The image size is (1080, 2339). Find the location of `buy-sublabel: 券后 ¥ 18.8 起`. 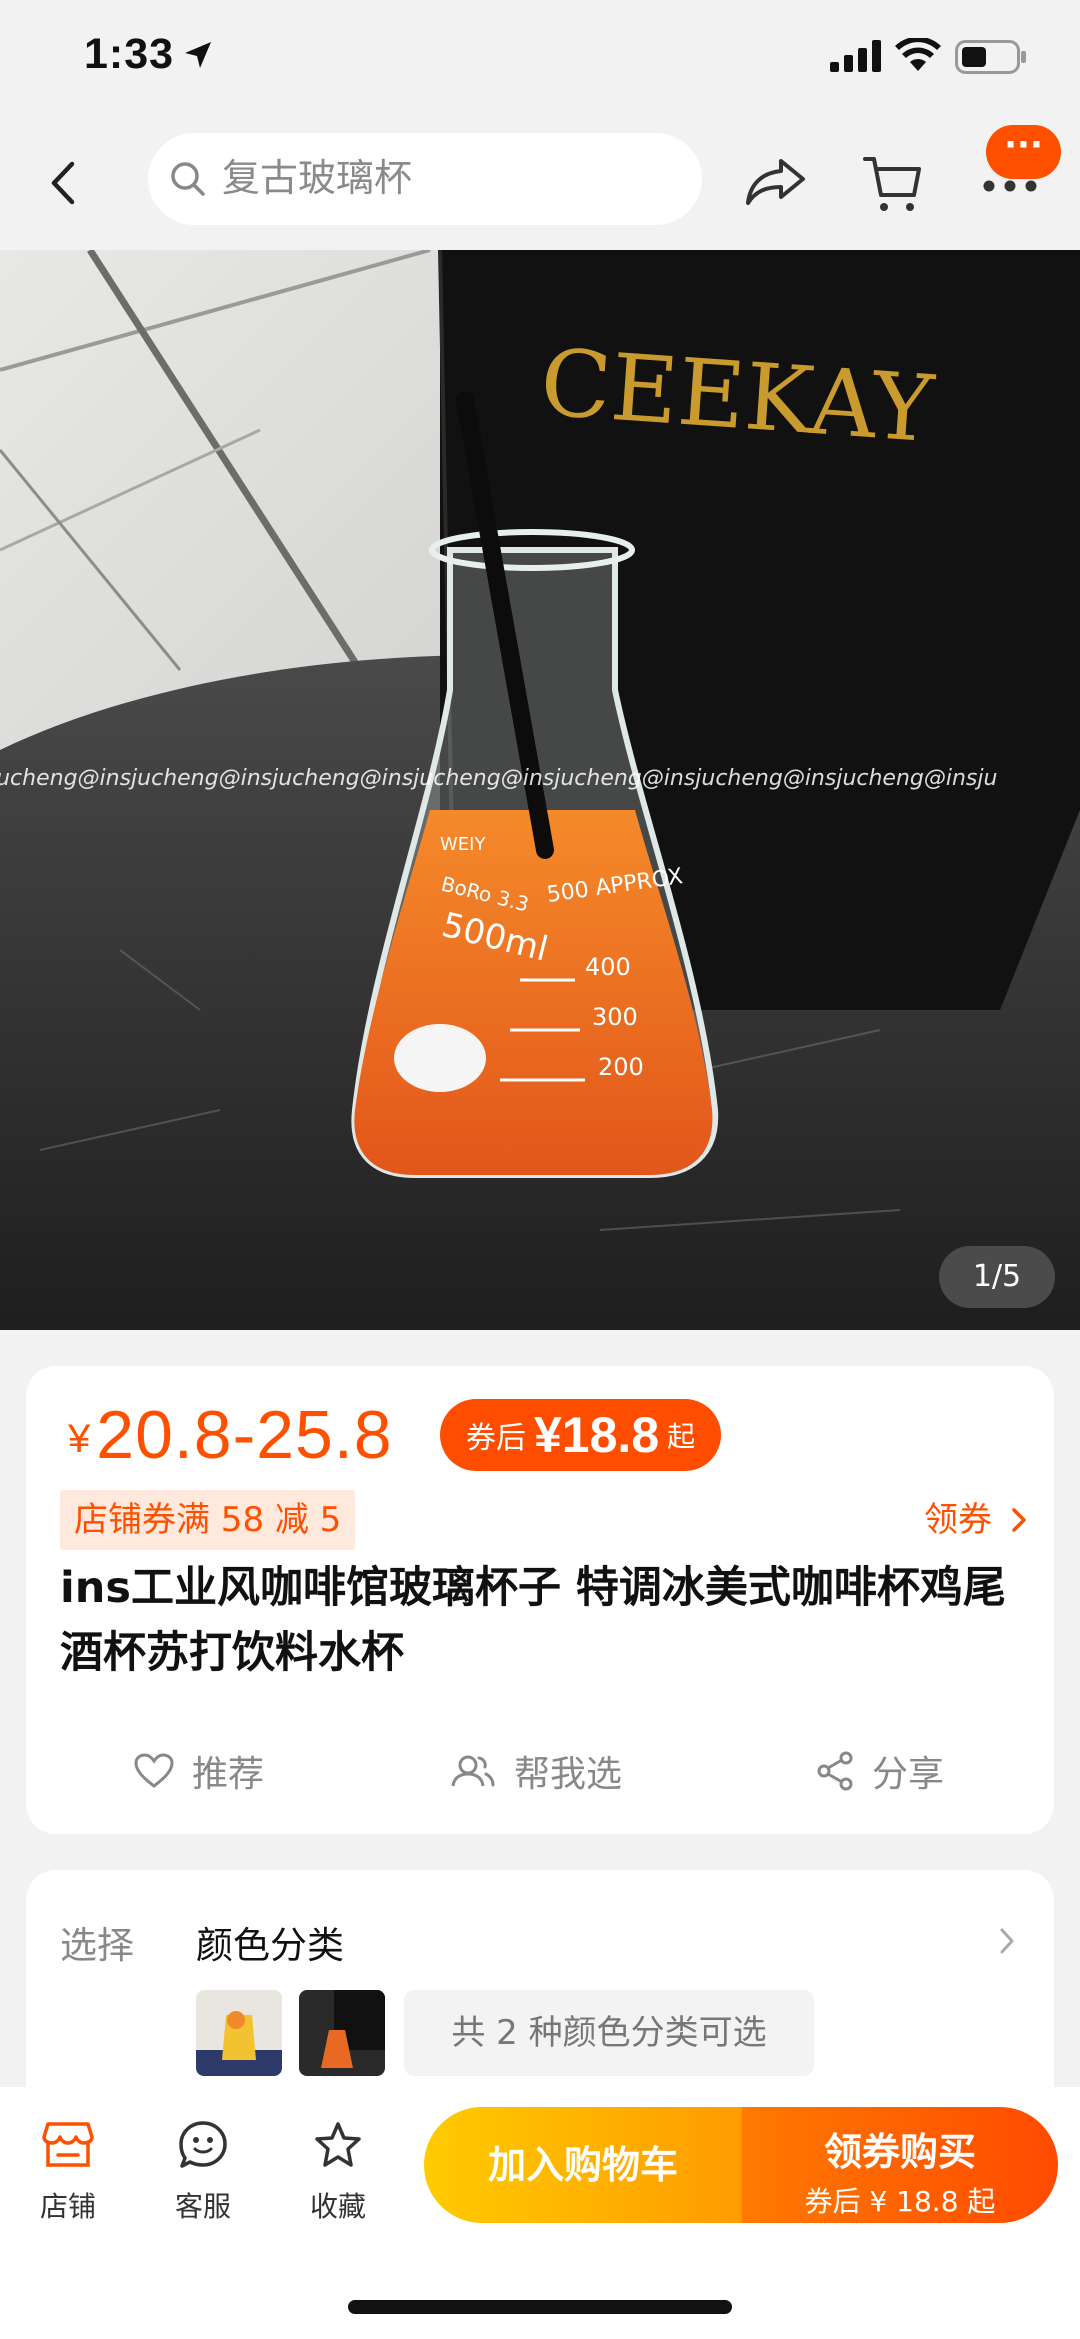

buy-sublabel: 券后 ¥ 18.8 起 is located at coordinates (900, 2201).